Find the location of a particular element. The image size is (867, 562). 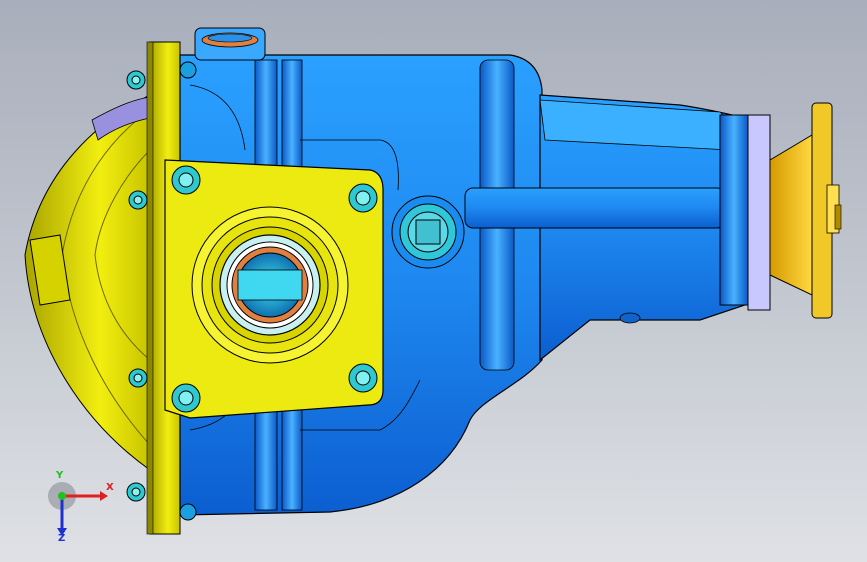

axis-triad: X Y Z is located at coordinates (80, 509).